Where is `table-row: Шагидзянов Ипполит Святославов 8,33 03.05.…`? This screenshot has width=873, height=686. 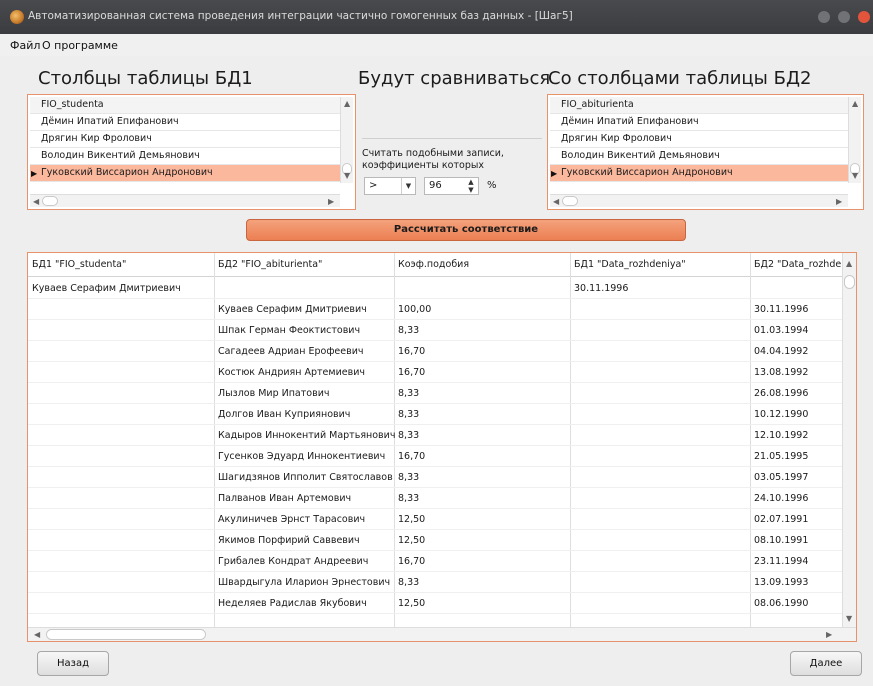 table-row: Шагидзянов Ипполит Святославов 8,33 03.05.… is located at coordinates (436, 477).